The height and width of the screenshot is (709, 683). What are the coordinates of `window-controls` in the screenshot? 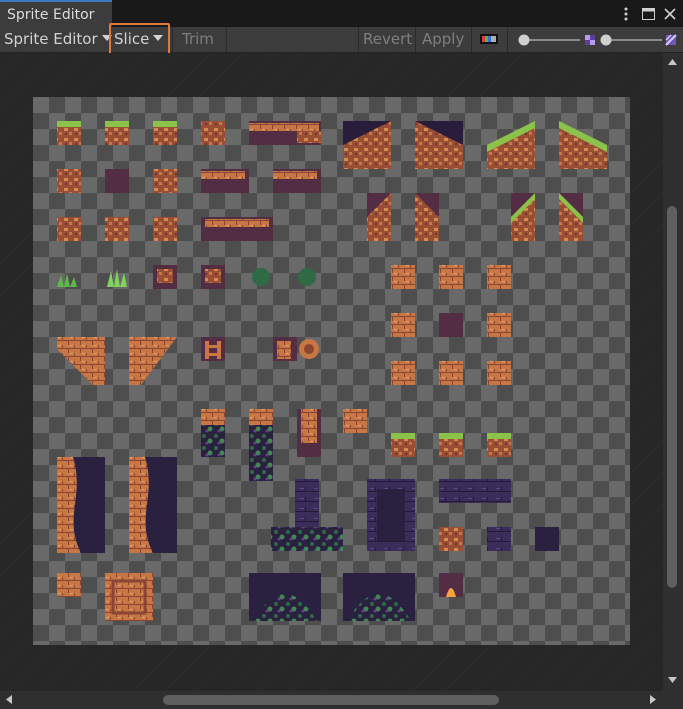 It's located at (650, 13).